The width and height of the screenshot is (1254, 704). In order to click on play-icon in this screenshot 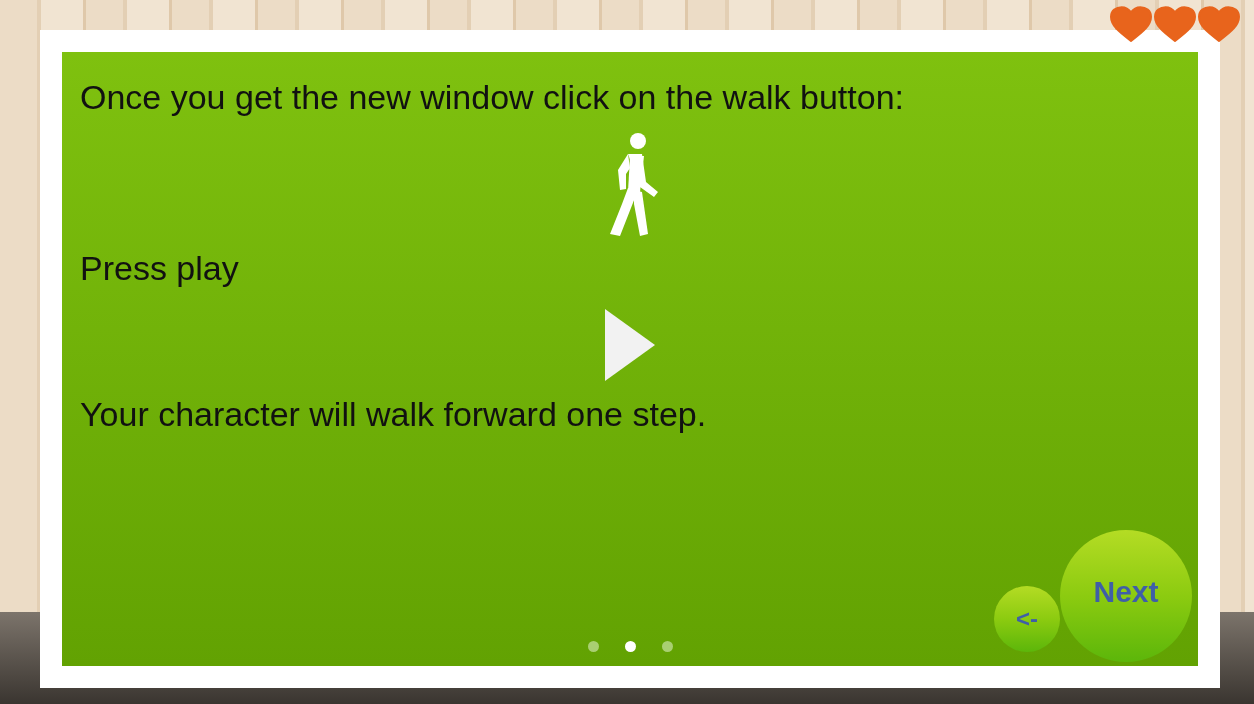, I will do `click(630, 345)`.